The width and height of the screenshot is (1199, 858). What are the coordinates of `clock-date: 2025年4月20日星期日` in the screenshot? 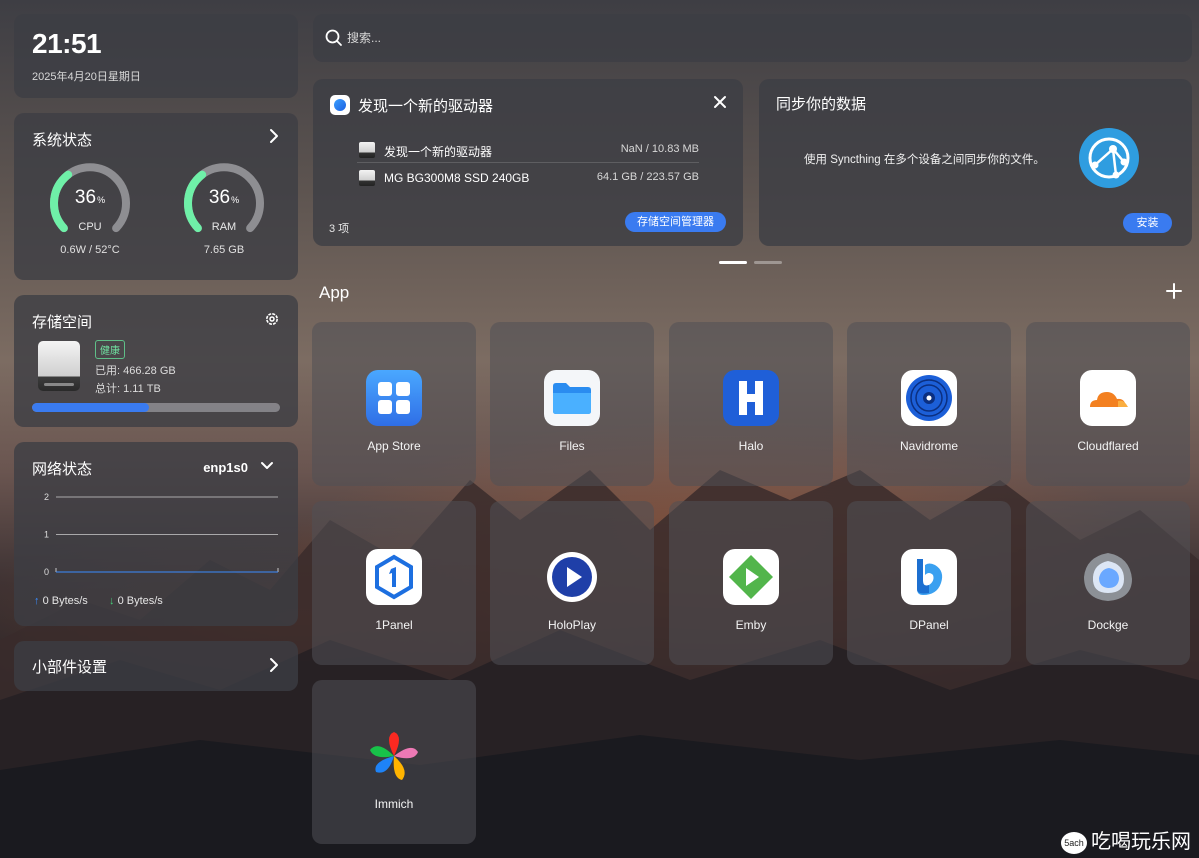 It's located at (86, 77).